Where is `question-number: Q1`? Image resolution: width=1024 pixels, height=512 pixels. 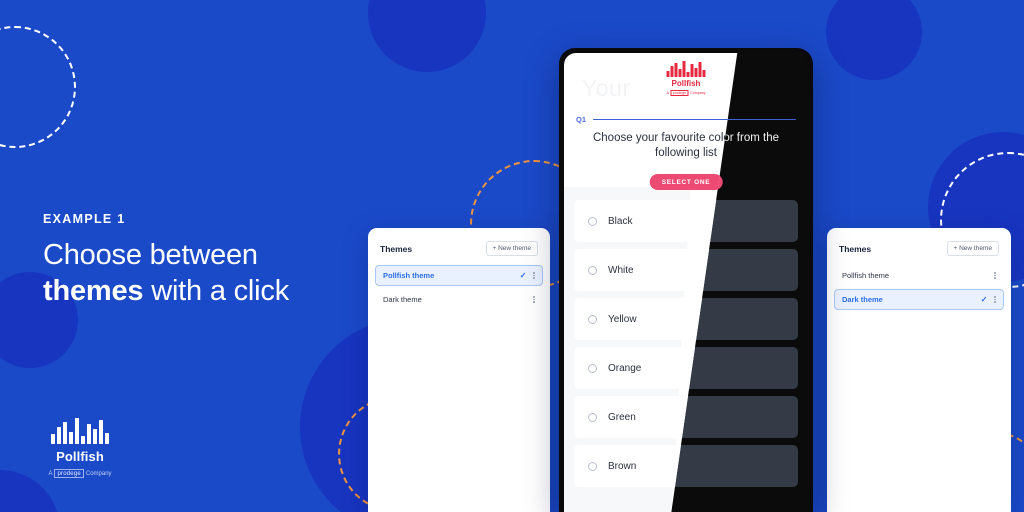 question-number: Q1 is located at coordinates (581, 119).